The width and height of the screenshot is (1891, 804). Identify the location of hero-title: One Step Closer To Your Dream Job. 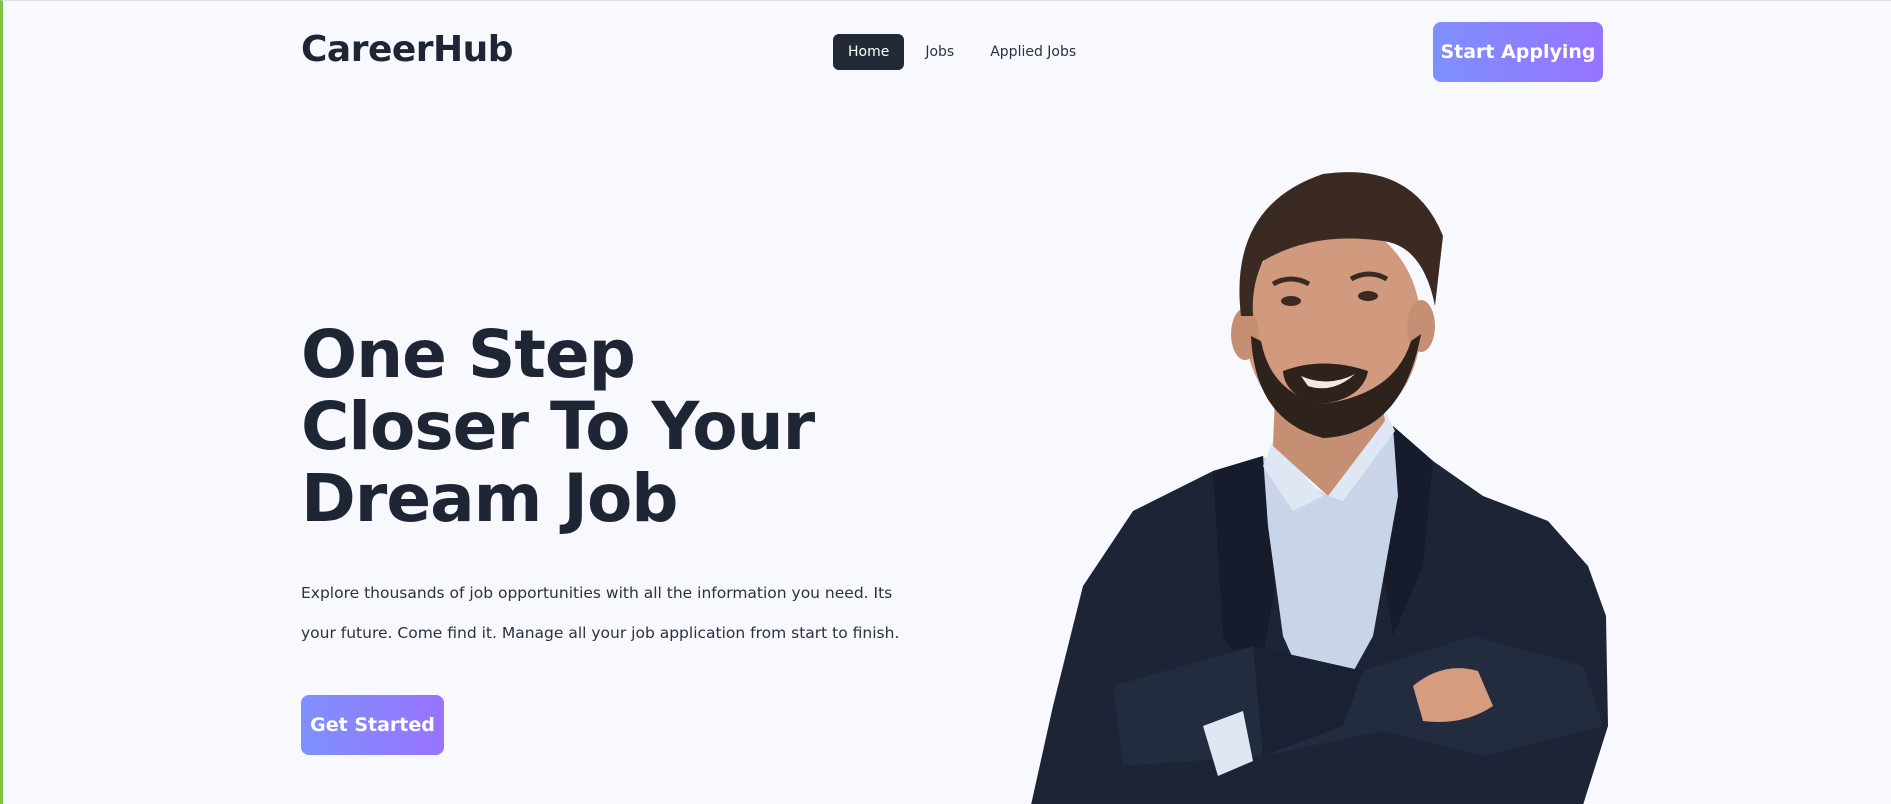
(621, 427).